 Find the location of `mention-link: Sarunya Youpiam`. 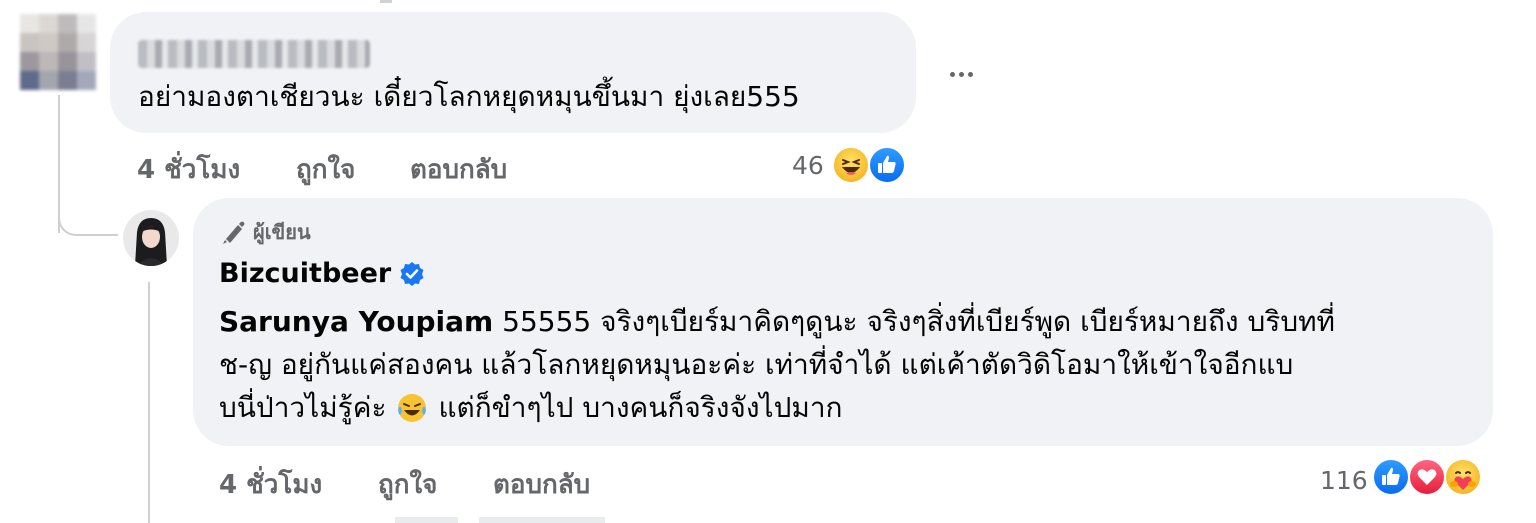

mention-link: Sarunya Youpiam is located at coordinates (356, 321).